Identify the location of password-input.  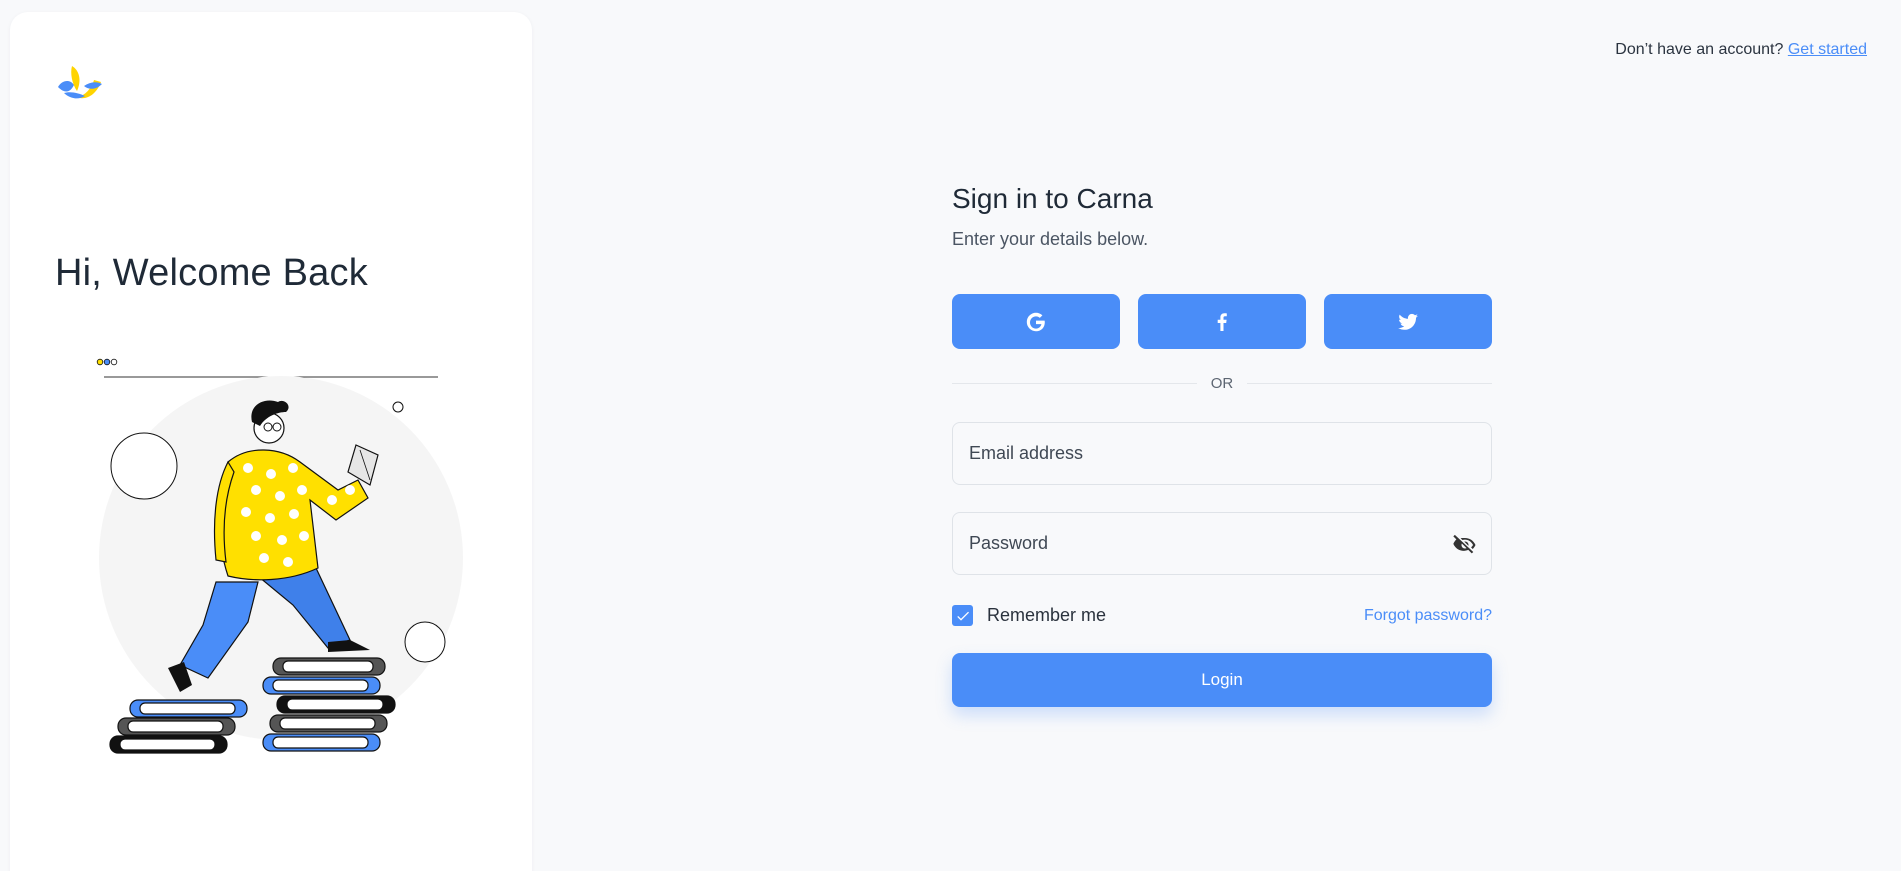
(1222, 543).